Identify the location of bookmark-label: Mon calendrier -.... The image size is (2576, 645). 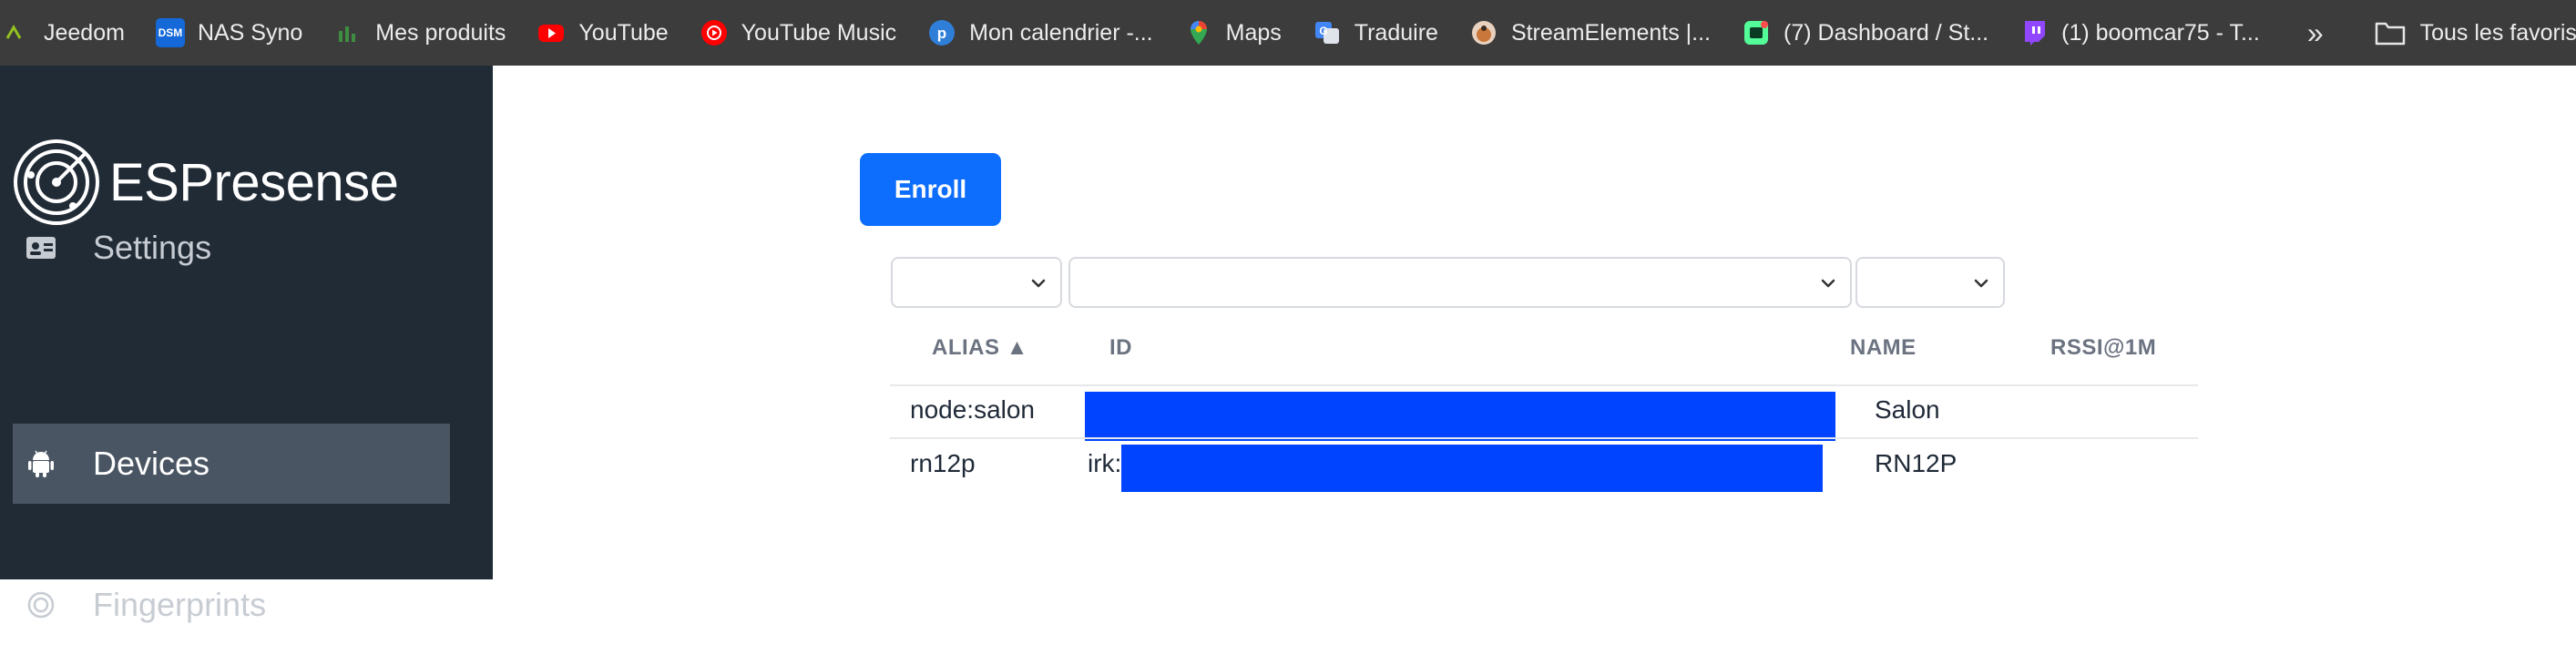
(1061, 32).